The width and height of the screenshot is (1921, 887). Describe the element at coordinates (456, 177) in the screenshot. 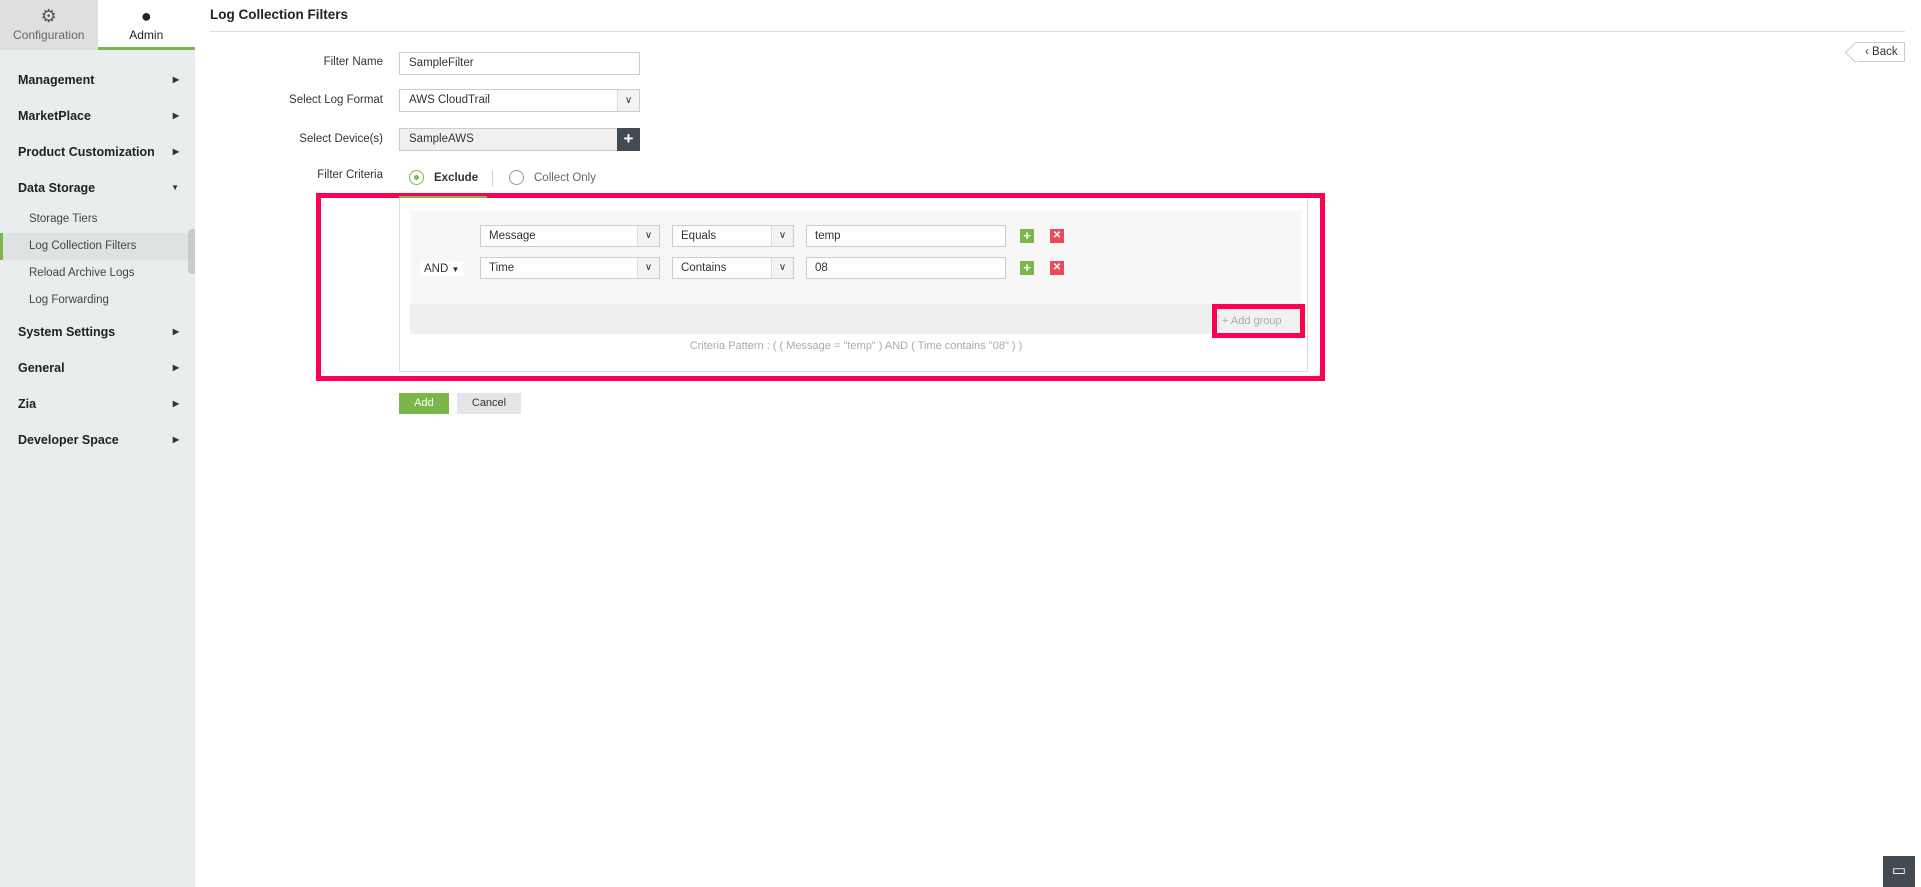

I see `radio-label: Exclude` at that location.